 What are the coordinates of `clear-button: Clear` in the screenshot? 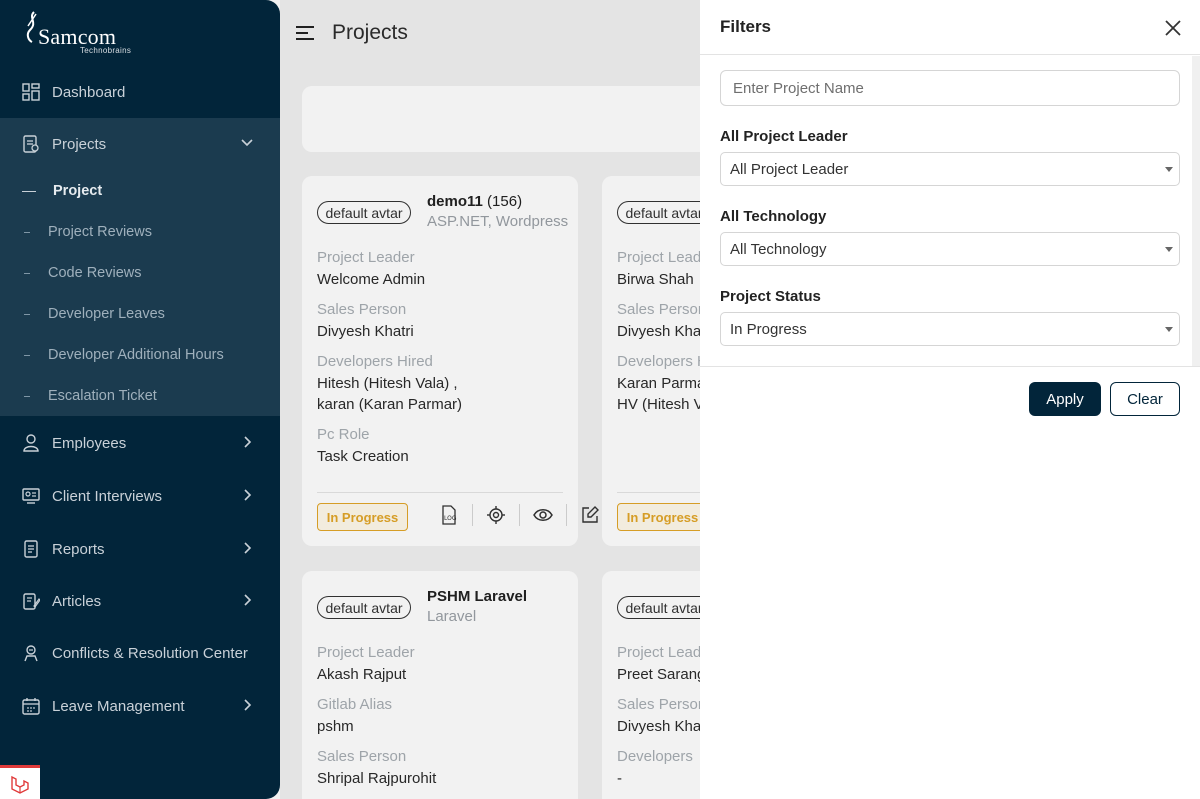 It's located at (1145, 399).